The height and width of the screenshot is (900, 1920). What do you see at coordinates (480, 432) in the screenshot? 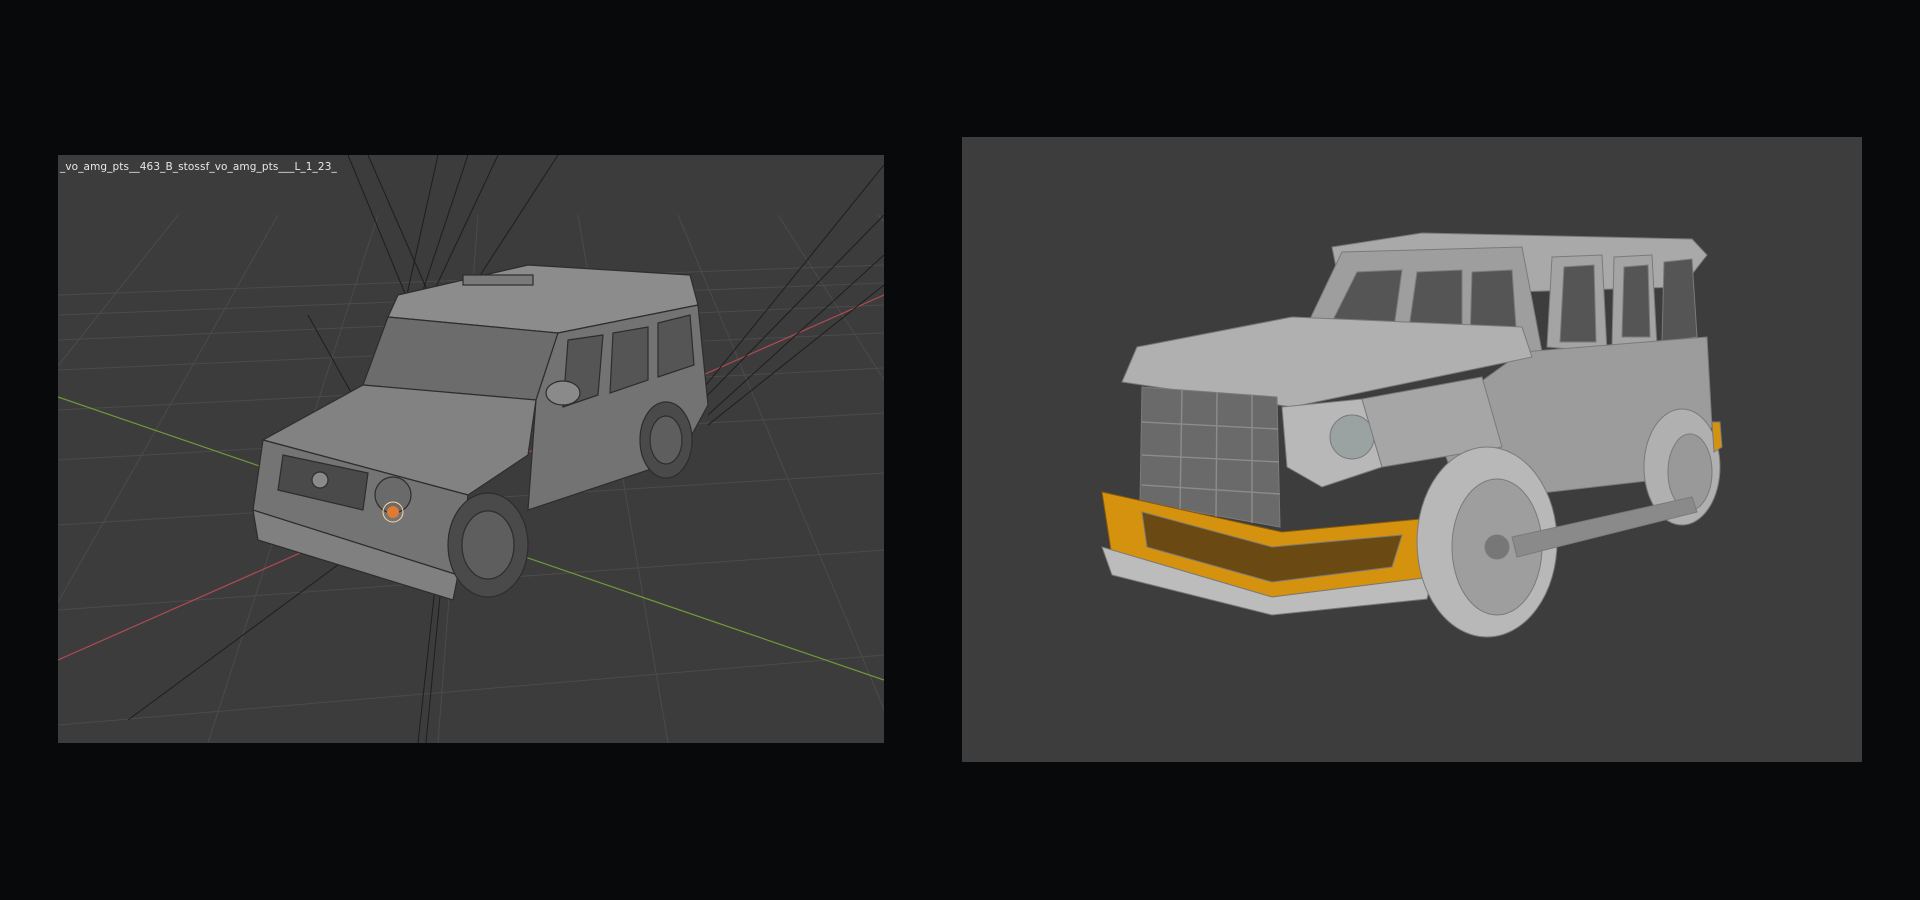
I see `g-wagon-wireframe-model` at bounding box center [480, 432].